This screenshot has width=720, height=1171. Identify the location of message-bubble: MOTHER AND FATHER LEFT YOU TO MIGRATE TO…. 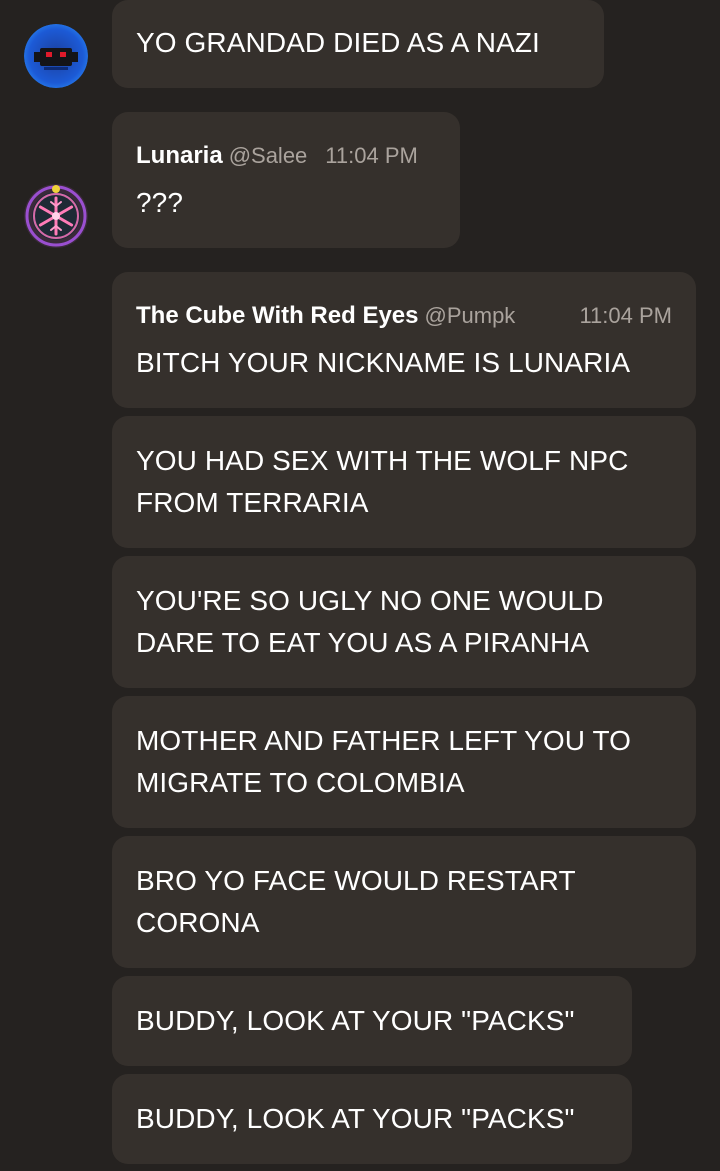
(404, 762).